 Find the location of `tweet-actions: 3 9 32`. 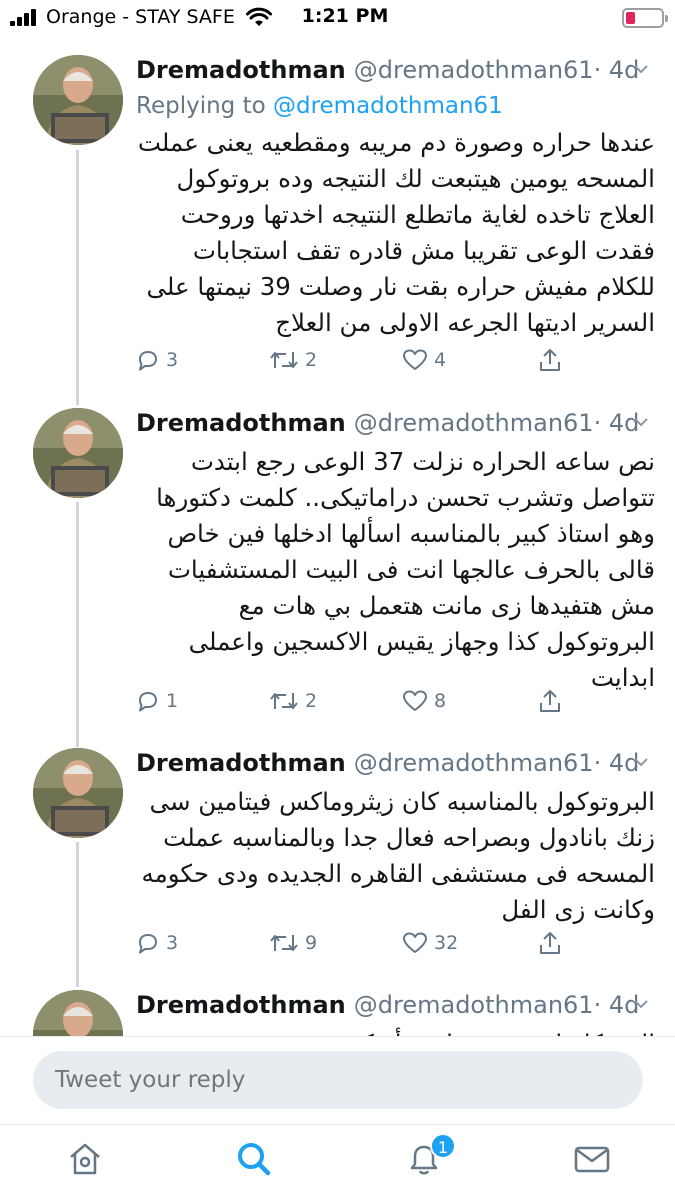

tweet-actions: 3 9 32 is located at coordinates (396, 943).